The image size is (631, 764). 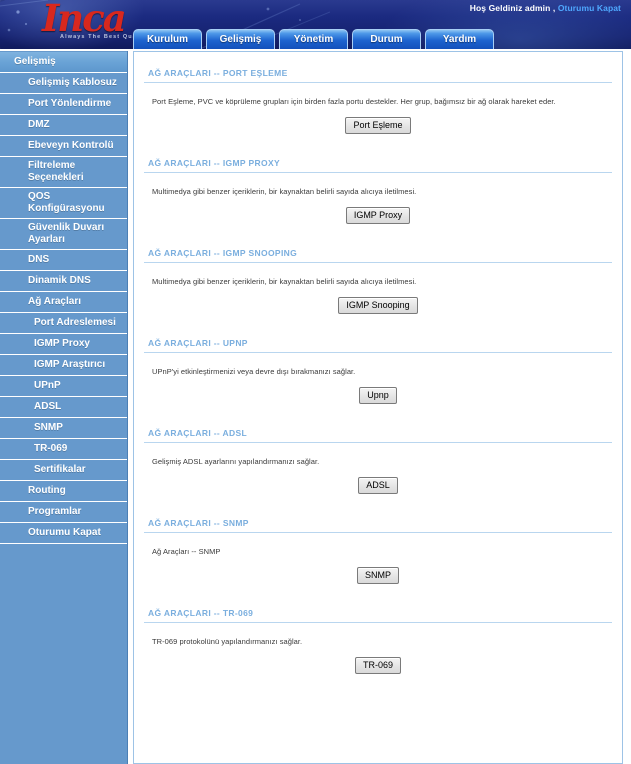 I want to click on section-title: AĞ ARAÇLARI -- IGMP PROXY, so click(x=214, y=163).